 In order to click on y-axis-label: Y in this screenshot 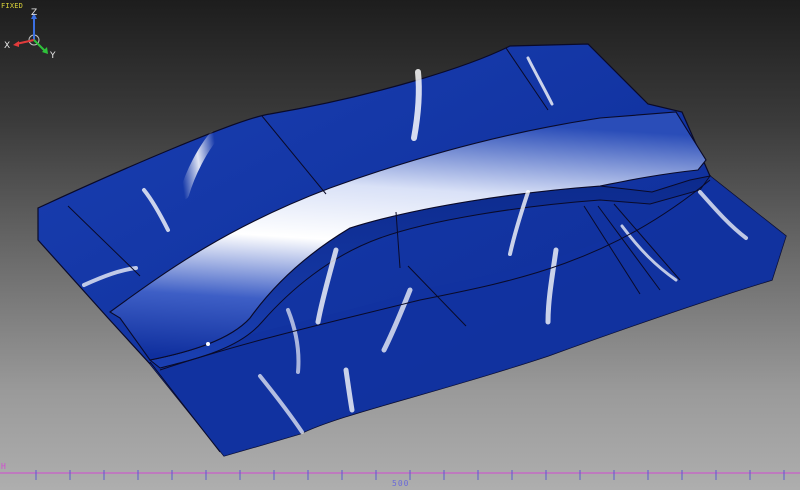, I will do `click(52, 55)`.